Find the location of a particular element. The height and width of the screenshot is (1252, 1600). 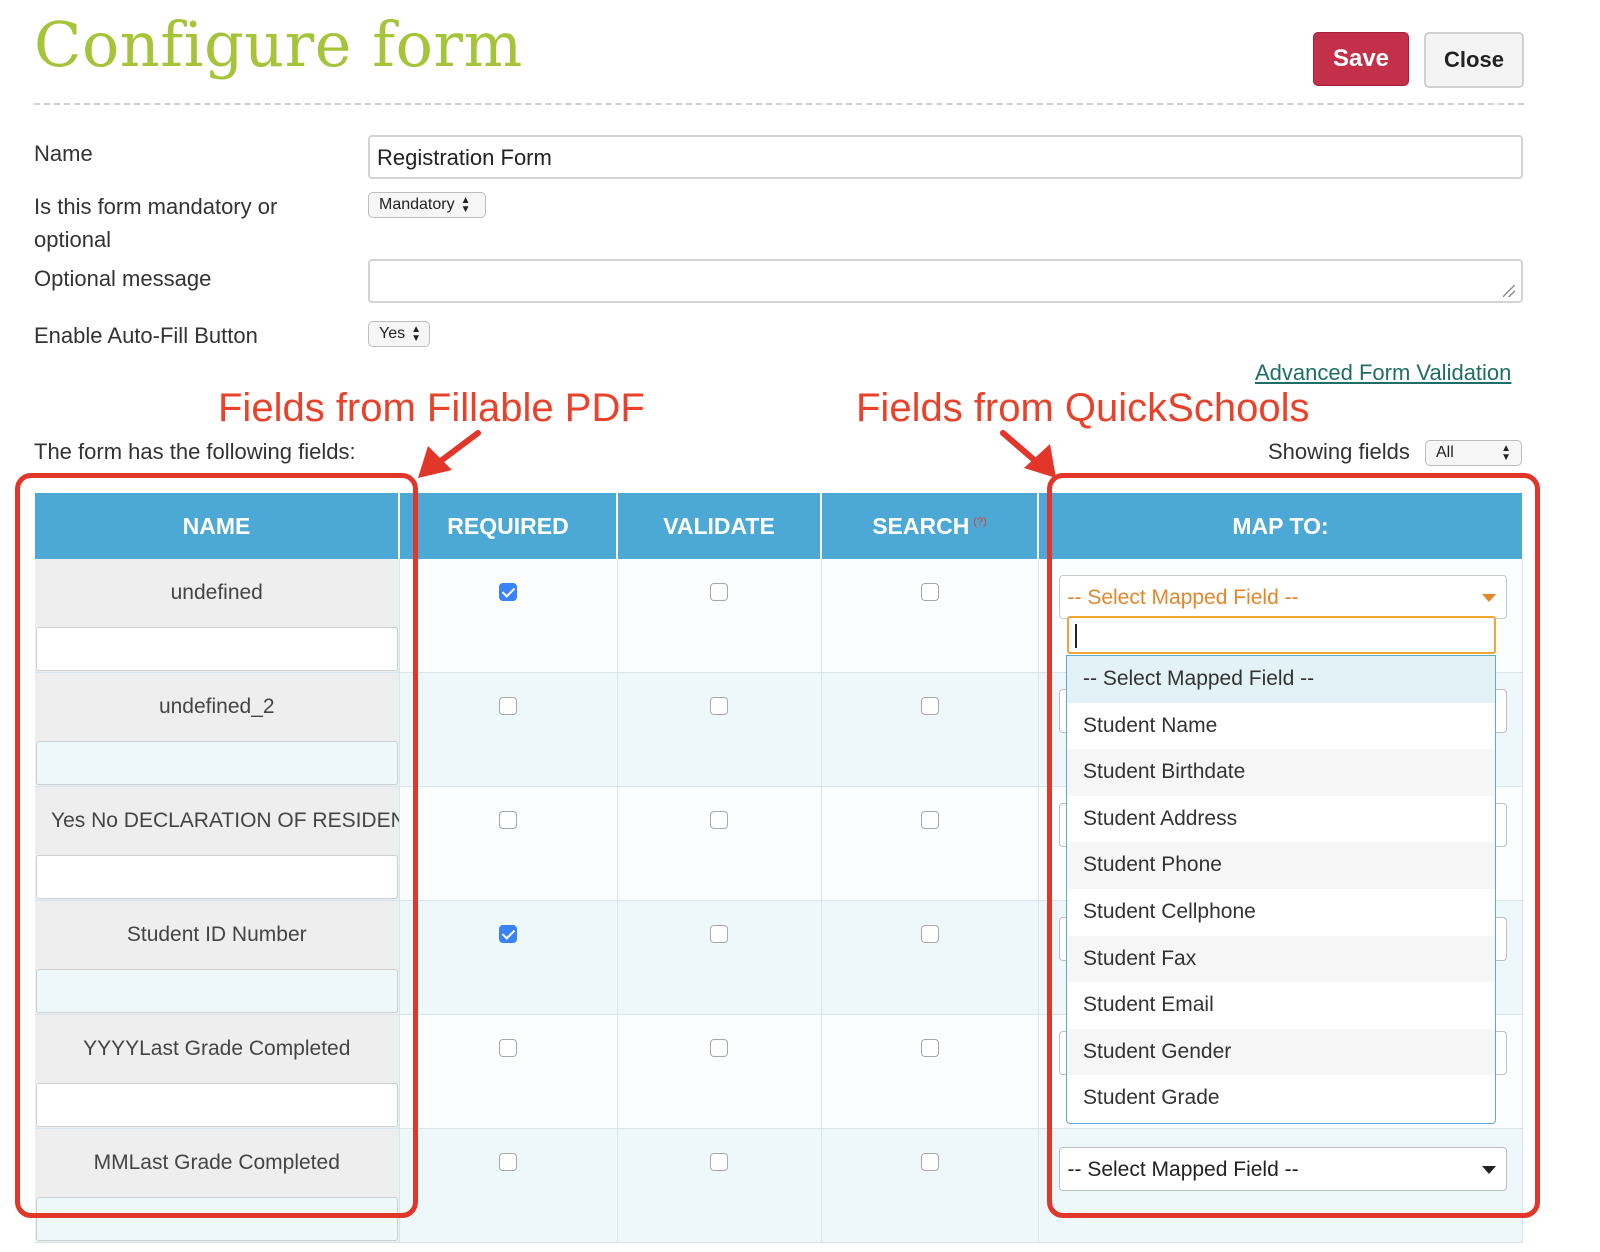

arrow-right-head-icon is located at coordinates (1040, 461).